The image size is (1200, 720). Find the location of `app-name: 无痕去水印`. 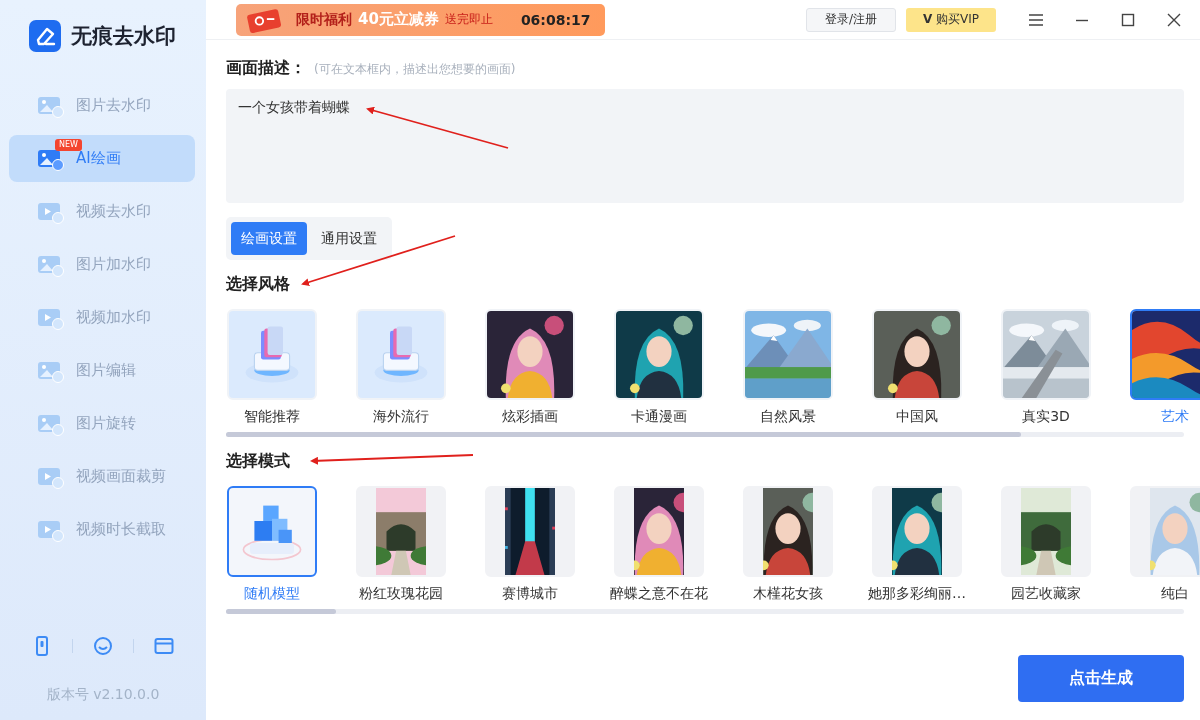

app-name: 无痕去水印 is located at coordinates (123, 36).